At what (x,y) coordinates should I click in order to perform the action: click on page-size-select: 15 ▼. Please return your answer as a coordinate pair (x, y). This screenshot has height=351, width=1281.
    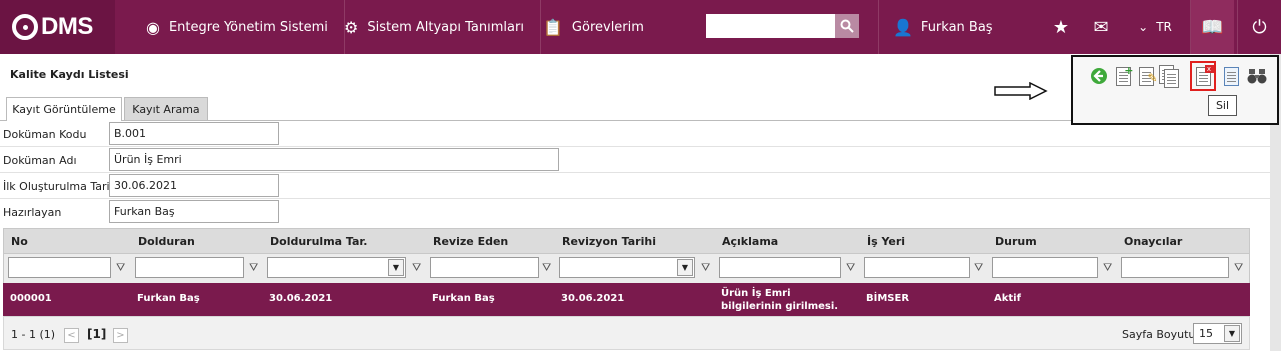
    Looking at the image, I should click on (1217, 333).